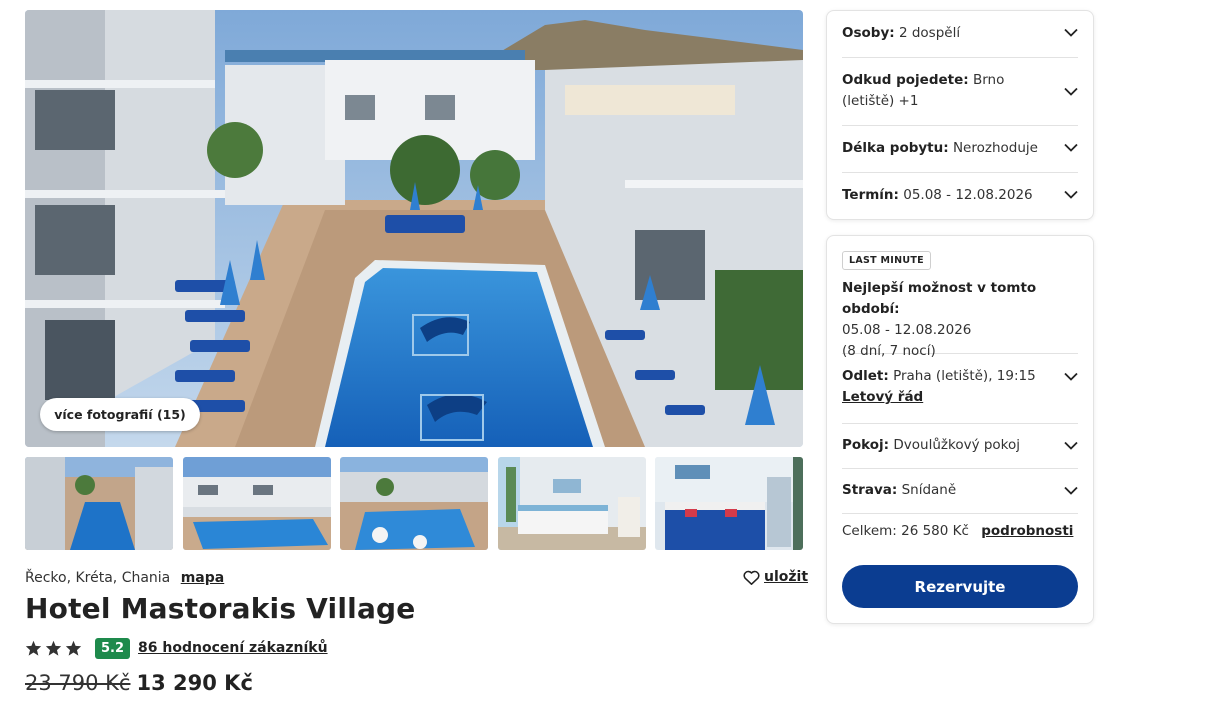  What do you see at coordinates (865, 376) in the screenshot?
I see `flight-label: Odlet:` at bounding box center [865, 376].